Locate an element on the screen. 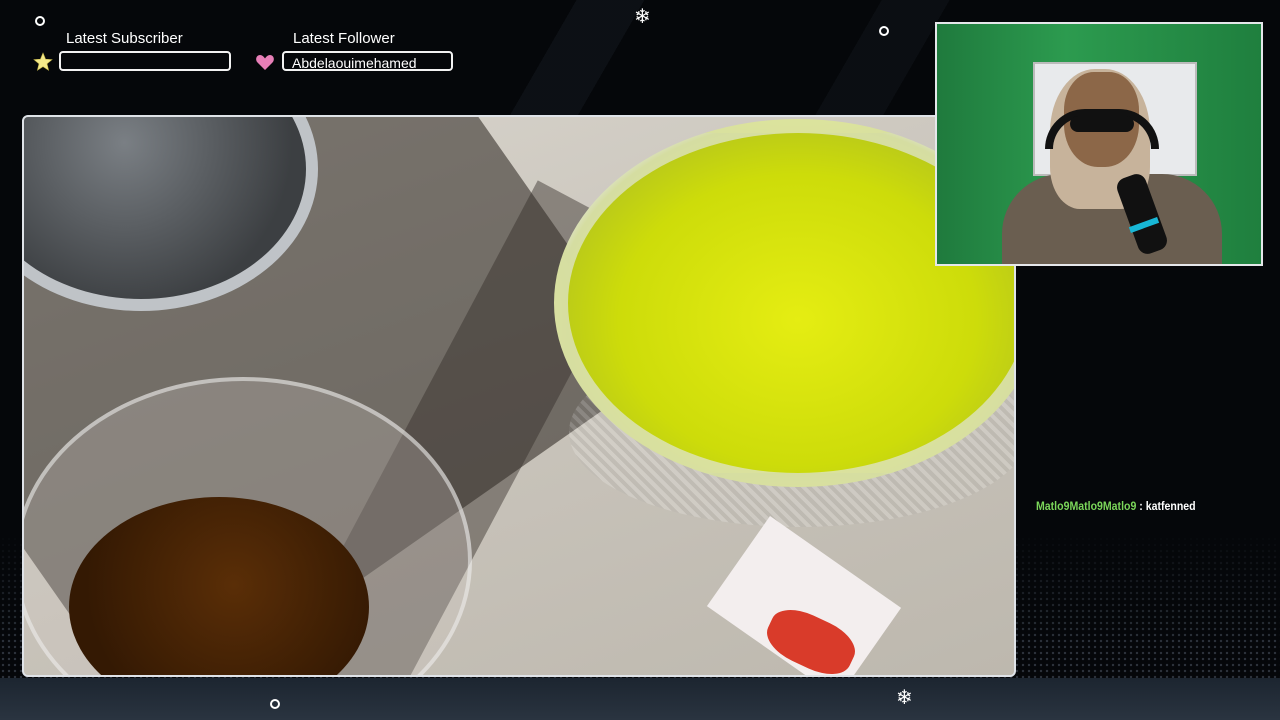 The width and height of the screenshot is (1280, 720). latest-follower-label: Latest Follower is located at coordinates (344, 38).